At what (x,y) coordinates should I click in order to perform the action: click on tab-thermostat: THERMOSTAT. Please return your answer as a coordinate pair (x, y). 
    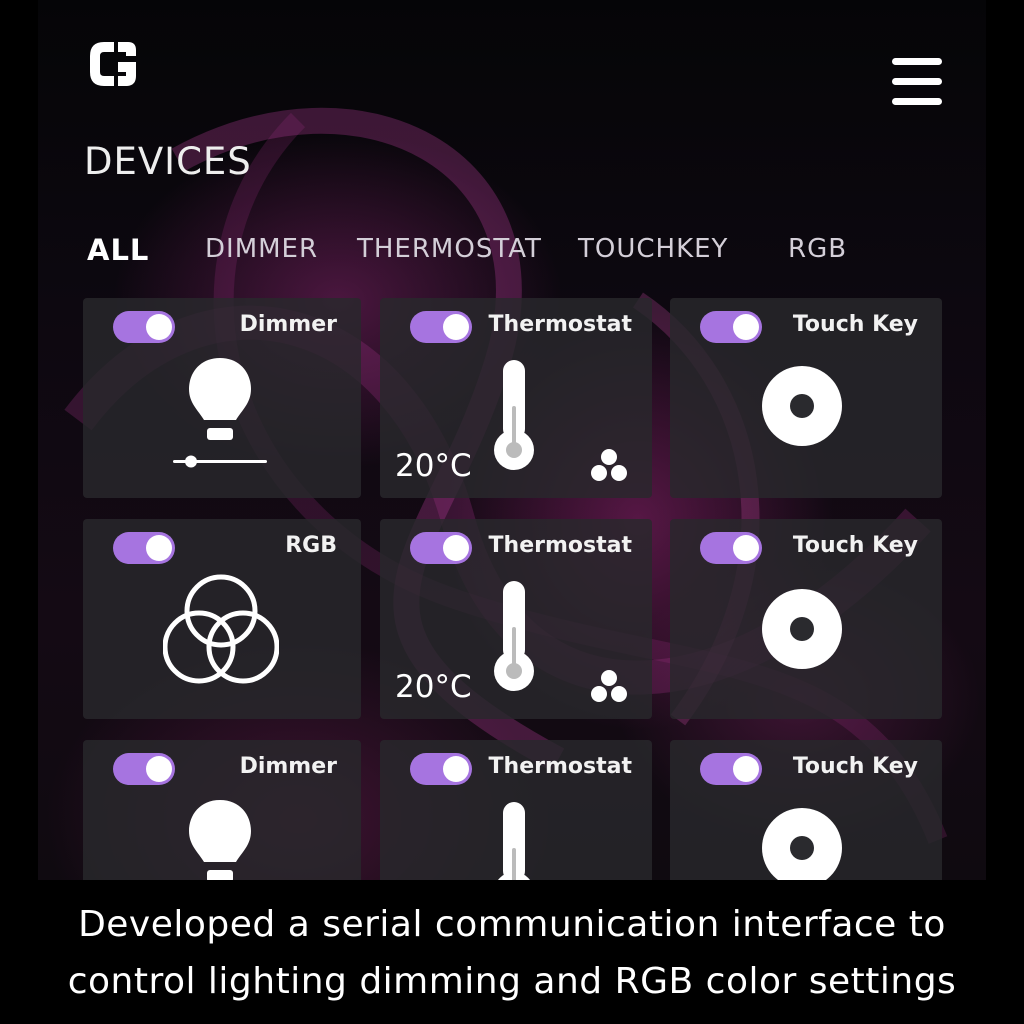
    Looking at the image, I should click on (449, 249).